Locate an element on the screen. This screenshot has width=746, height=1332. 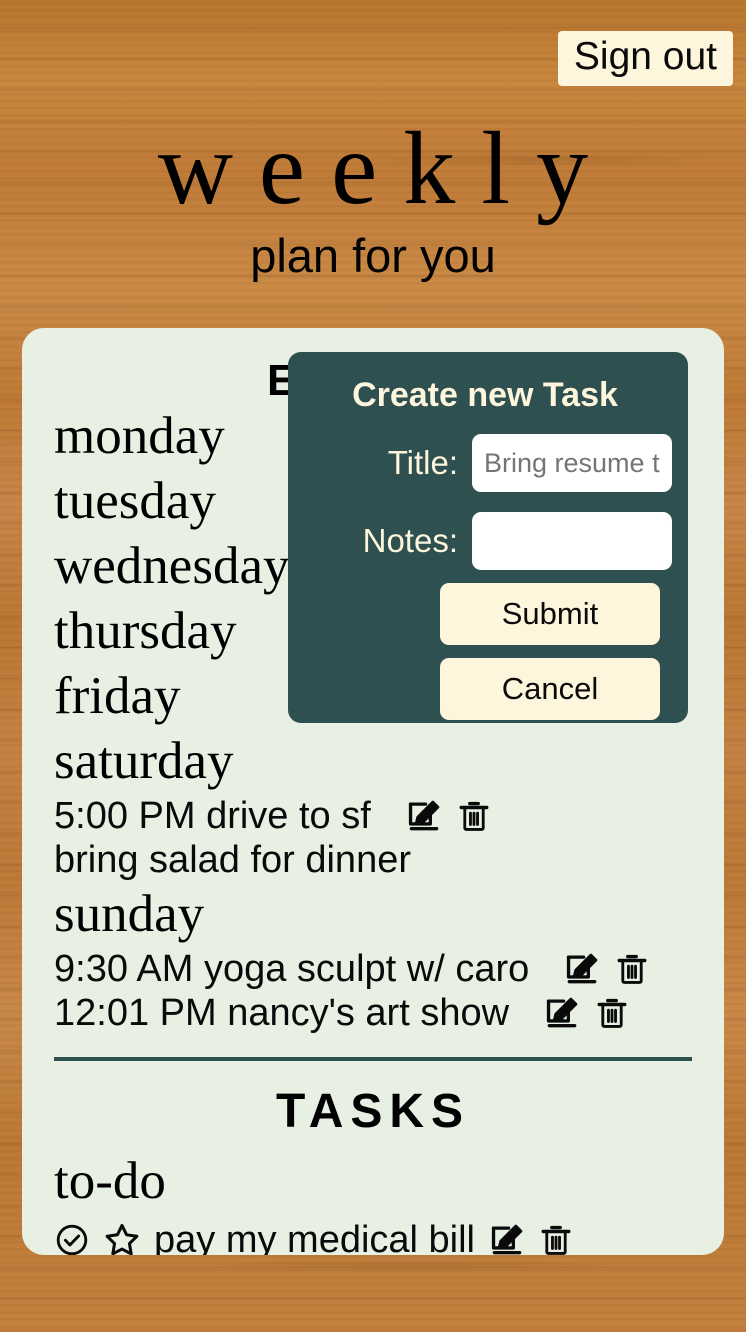
modal-title: Create new Task is located at coordinates (485, 395).